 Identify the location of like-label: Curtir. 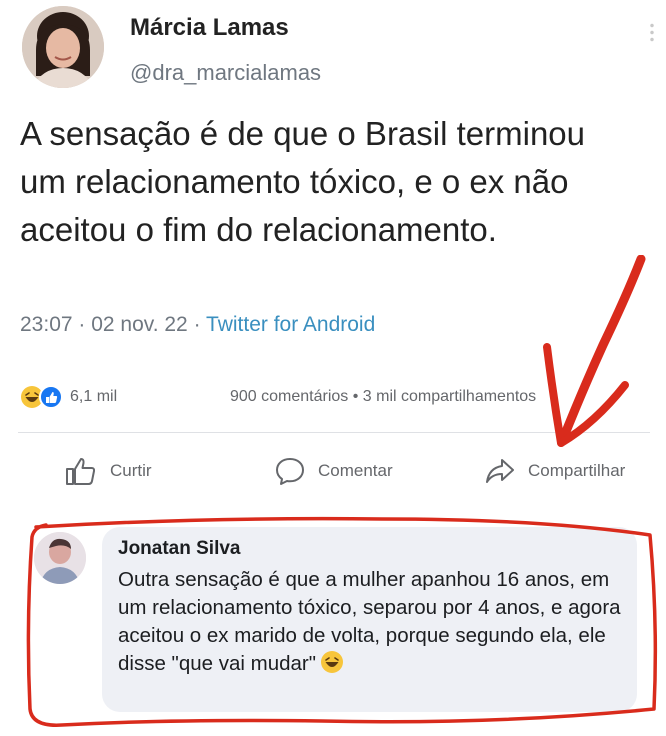
(131, 470).